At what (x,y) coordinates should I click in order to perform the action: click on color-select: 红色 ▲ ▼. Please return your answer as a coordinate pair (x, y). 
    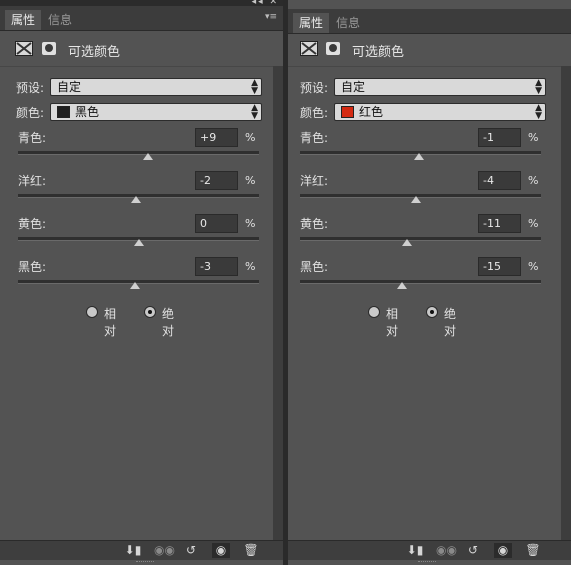
    Looking at the image, I should click on (440, 112).